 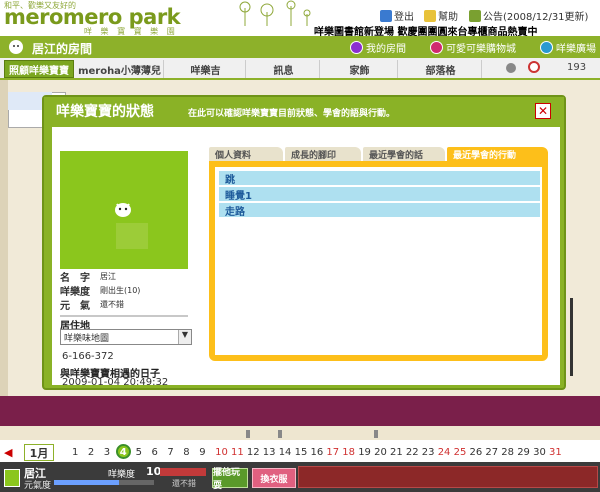 I want to click on chevron-down-icon: ▼, so click(x=184, y=337).